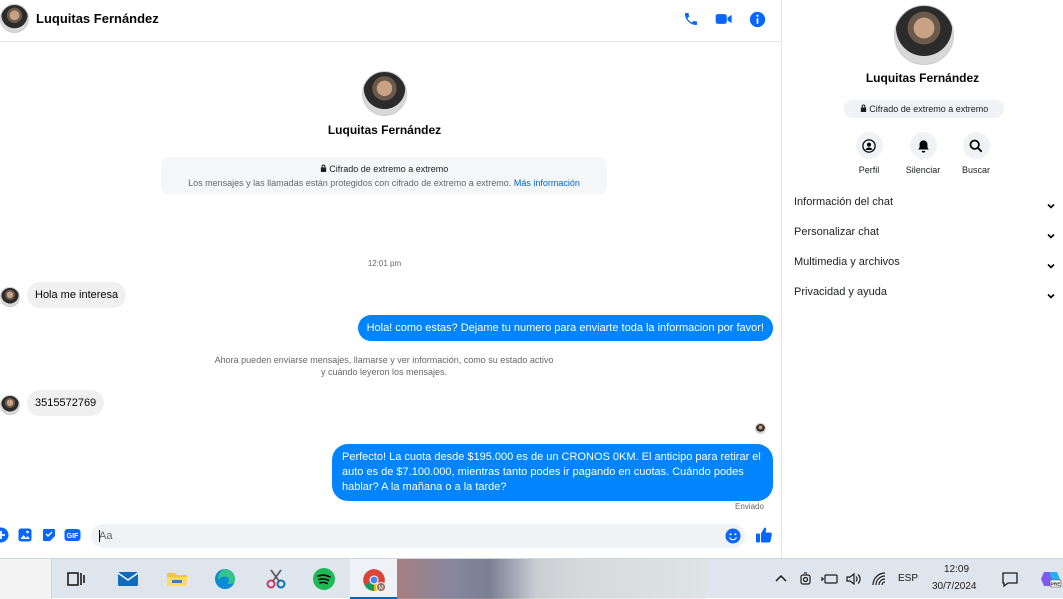 The height and width of the screenshot is (599, 1063). What do you see at coordinates (782, 579) in the screenshot?
I see `chevron-up-icon` at bounding box center [782, 579].